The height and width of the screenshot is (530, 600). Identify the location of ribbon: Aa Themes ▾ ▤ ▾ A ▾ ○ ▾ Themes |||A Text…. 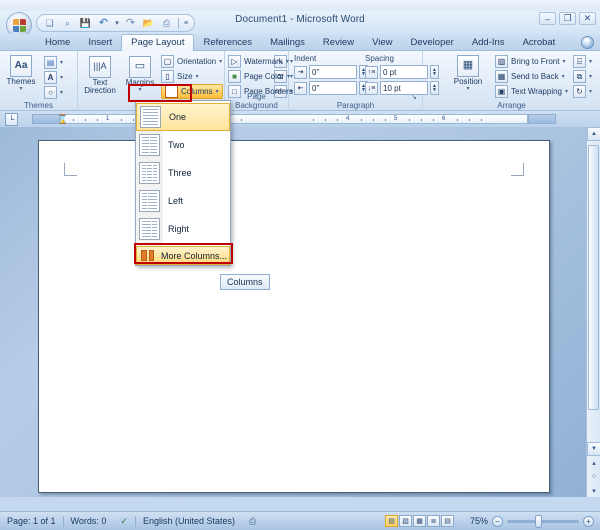
(300, 81).